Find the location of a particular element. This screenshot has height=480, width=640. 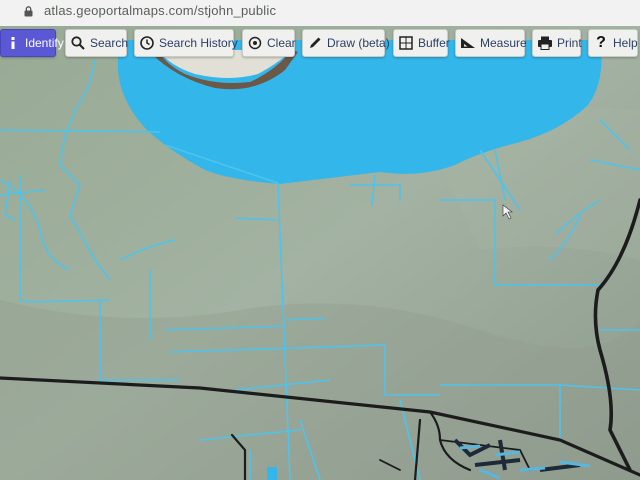

printer-icon is located at coordinates (545, 43).